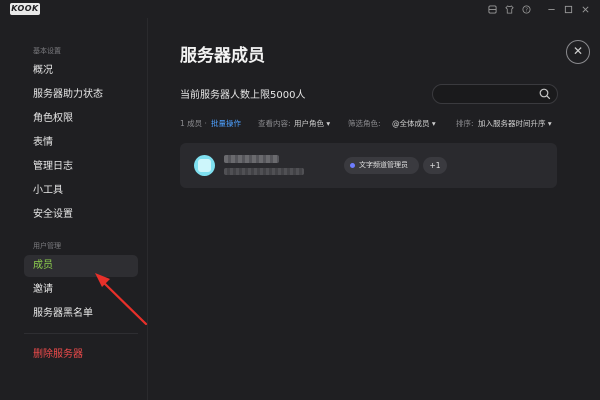  What do you see at coordinates (539, 9) in the screenshot?
I see `title-bar-controls: ?` at bounding box center [539, 9].